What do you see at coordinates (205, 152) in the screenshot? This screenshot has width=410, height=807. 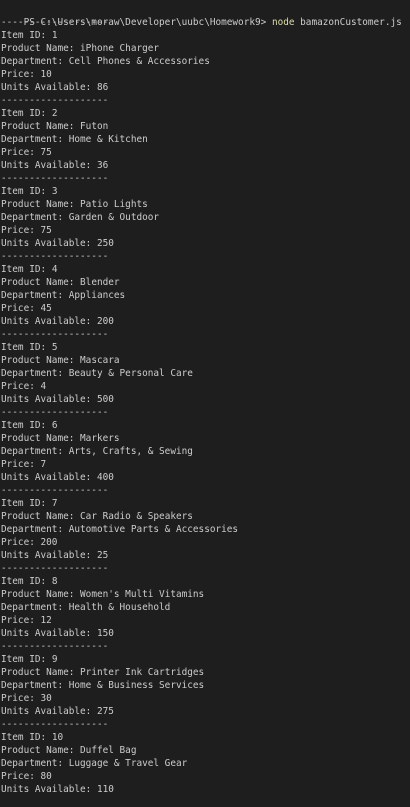 I see `price-line: Price: 75` at bounding box center [205, 152].